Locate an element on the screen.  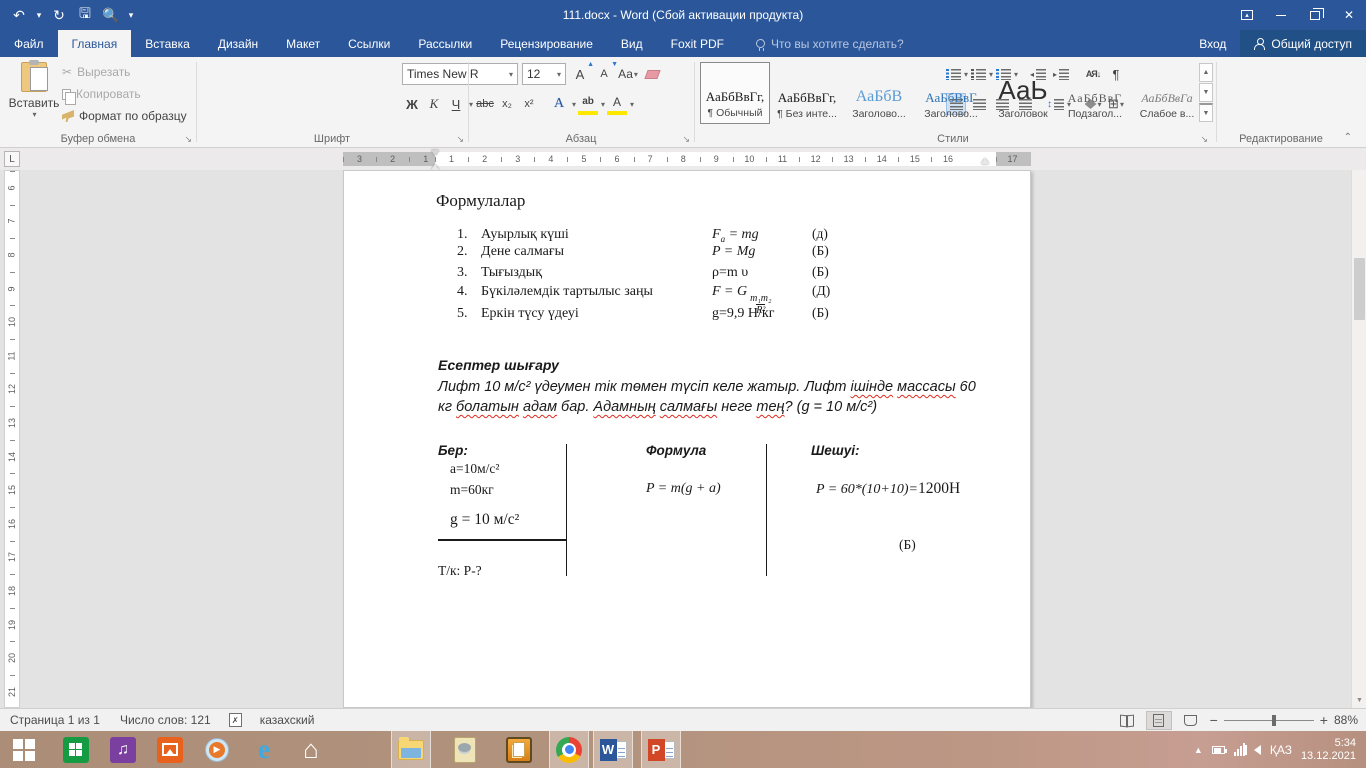
format-painter-button: Формат по образцу is located at coordinates (124, 116).